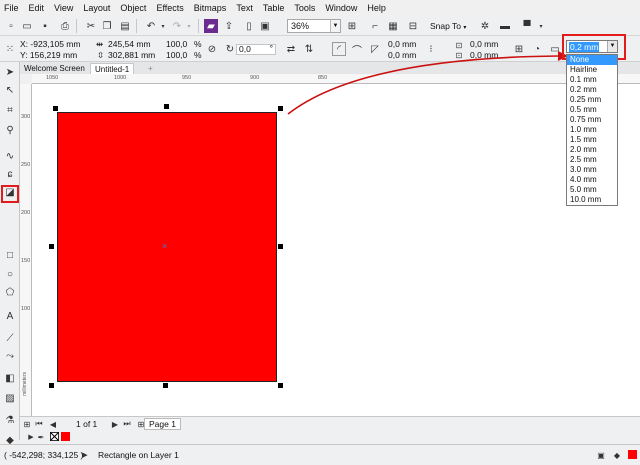 Image resolution: width=640 pixels, height=465 pixels. I want to click on menu-edit: Edit, so click(37, 8).